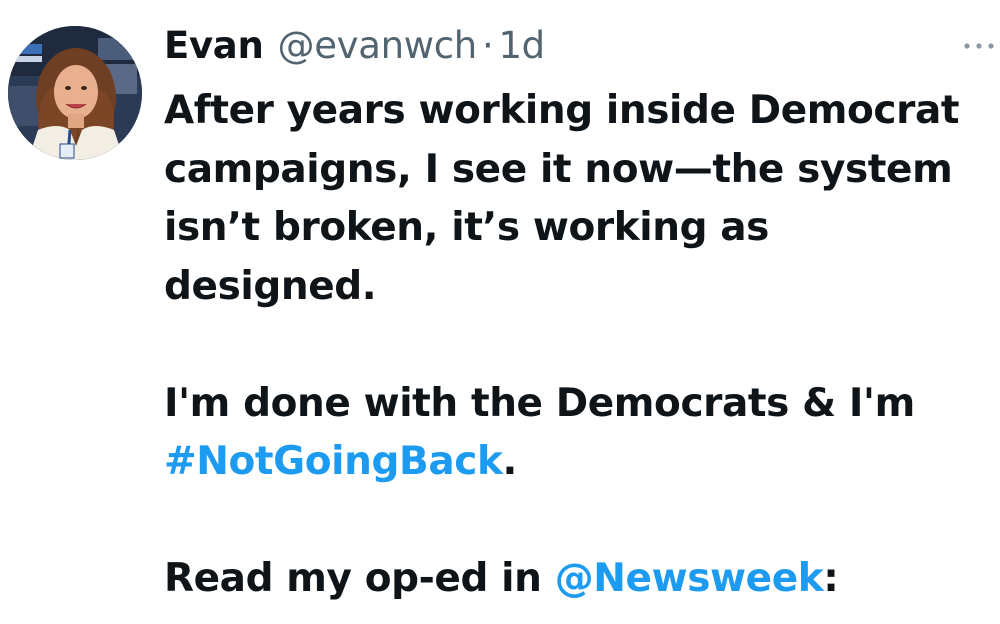 Image resolution: width=1000 pixels, height=624 pixels. I want to click on more-options-button, so click(979, 46).